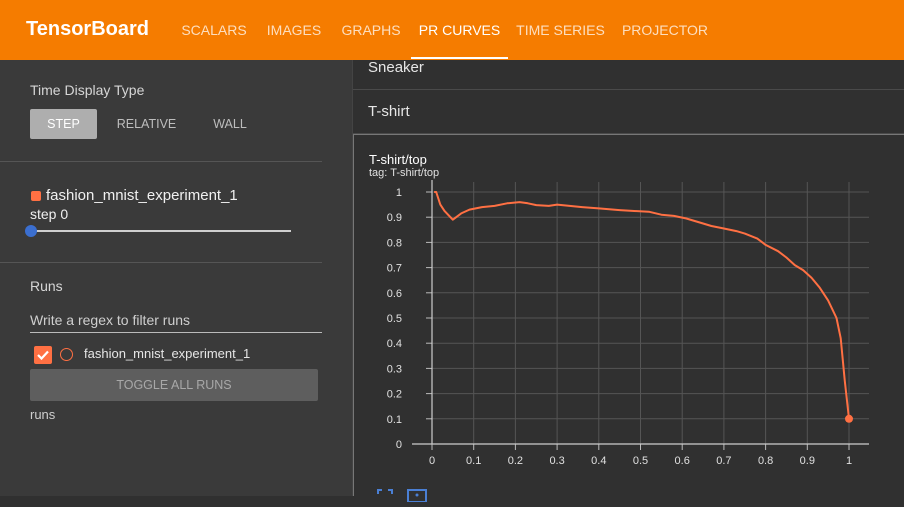 This screenshot has height=507, width=904. What do you see at coordinates (665, 30) in the screenshot?
I see `tab-projector: PROJECTOR` at bounding box center [665, 30].